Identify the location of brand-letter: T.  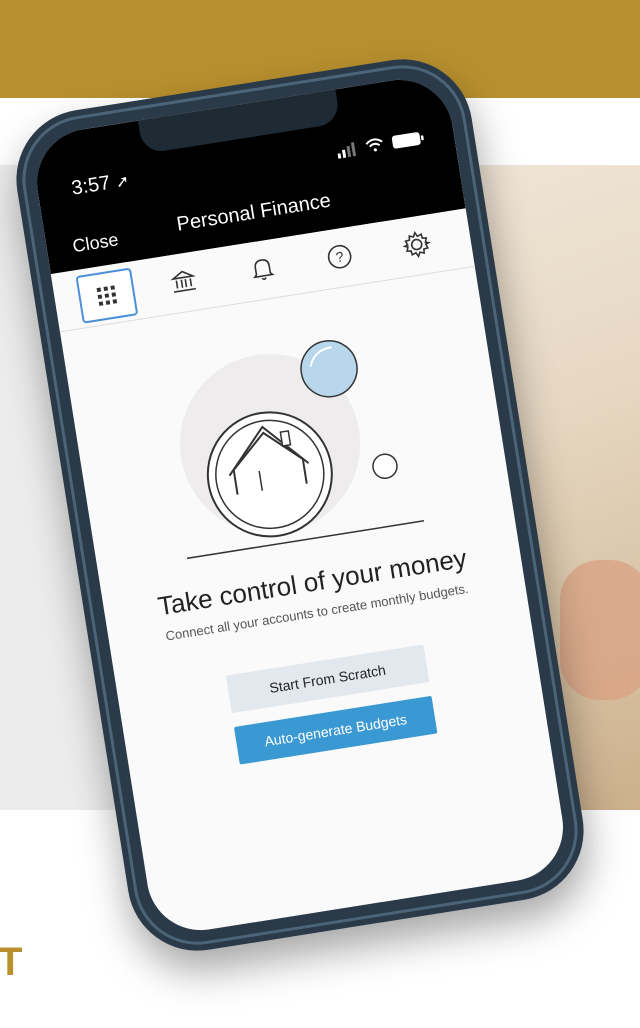
(11, 962).